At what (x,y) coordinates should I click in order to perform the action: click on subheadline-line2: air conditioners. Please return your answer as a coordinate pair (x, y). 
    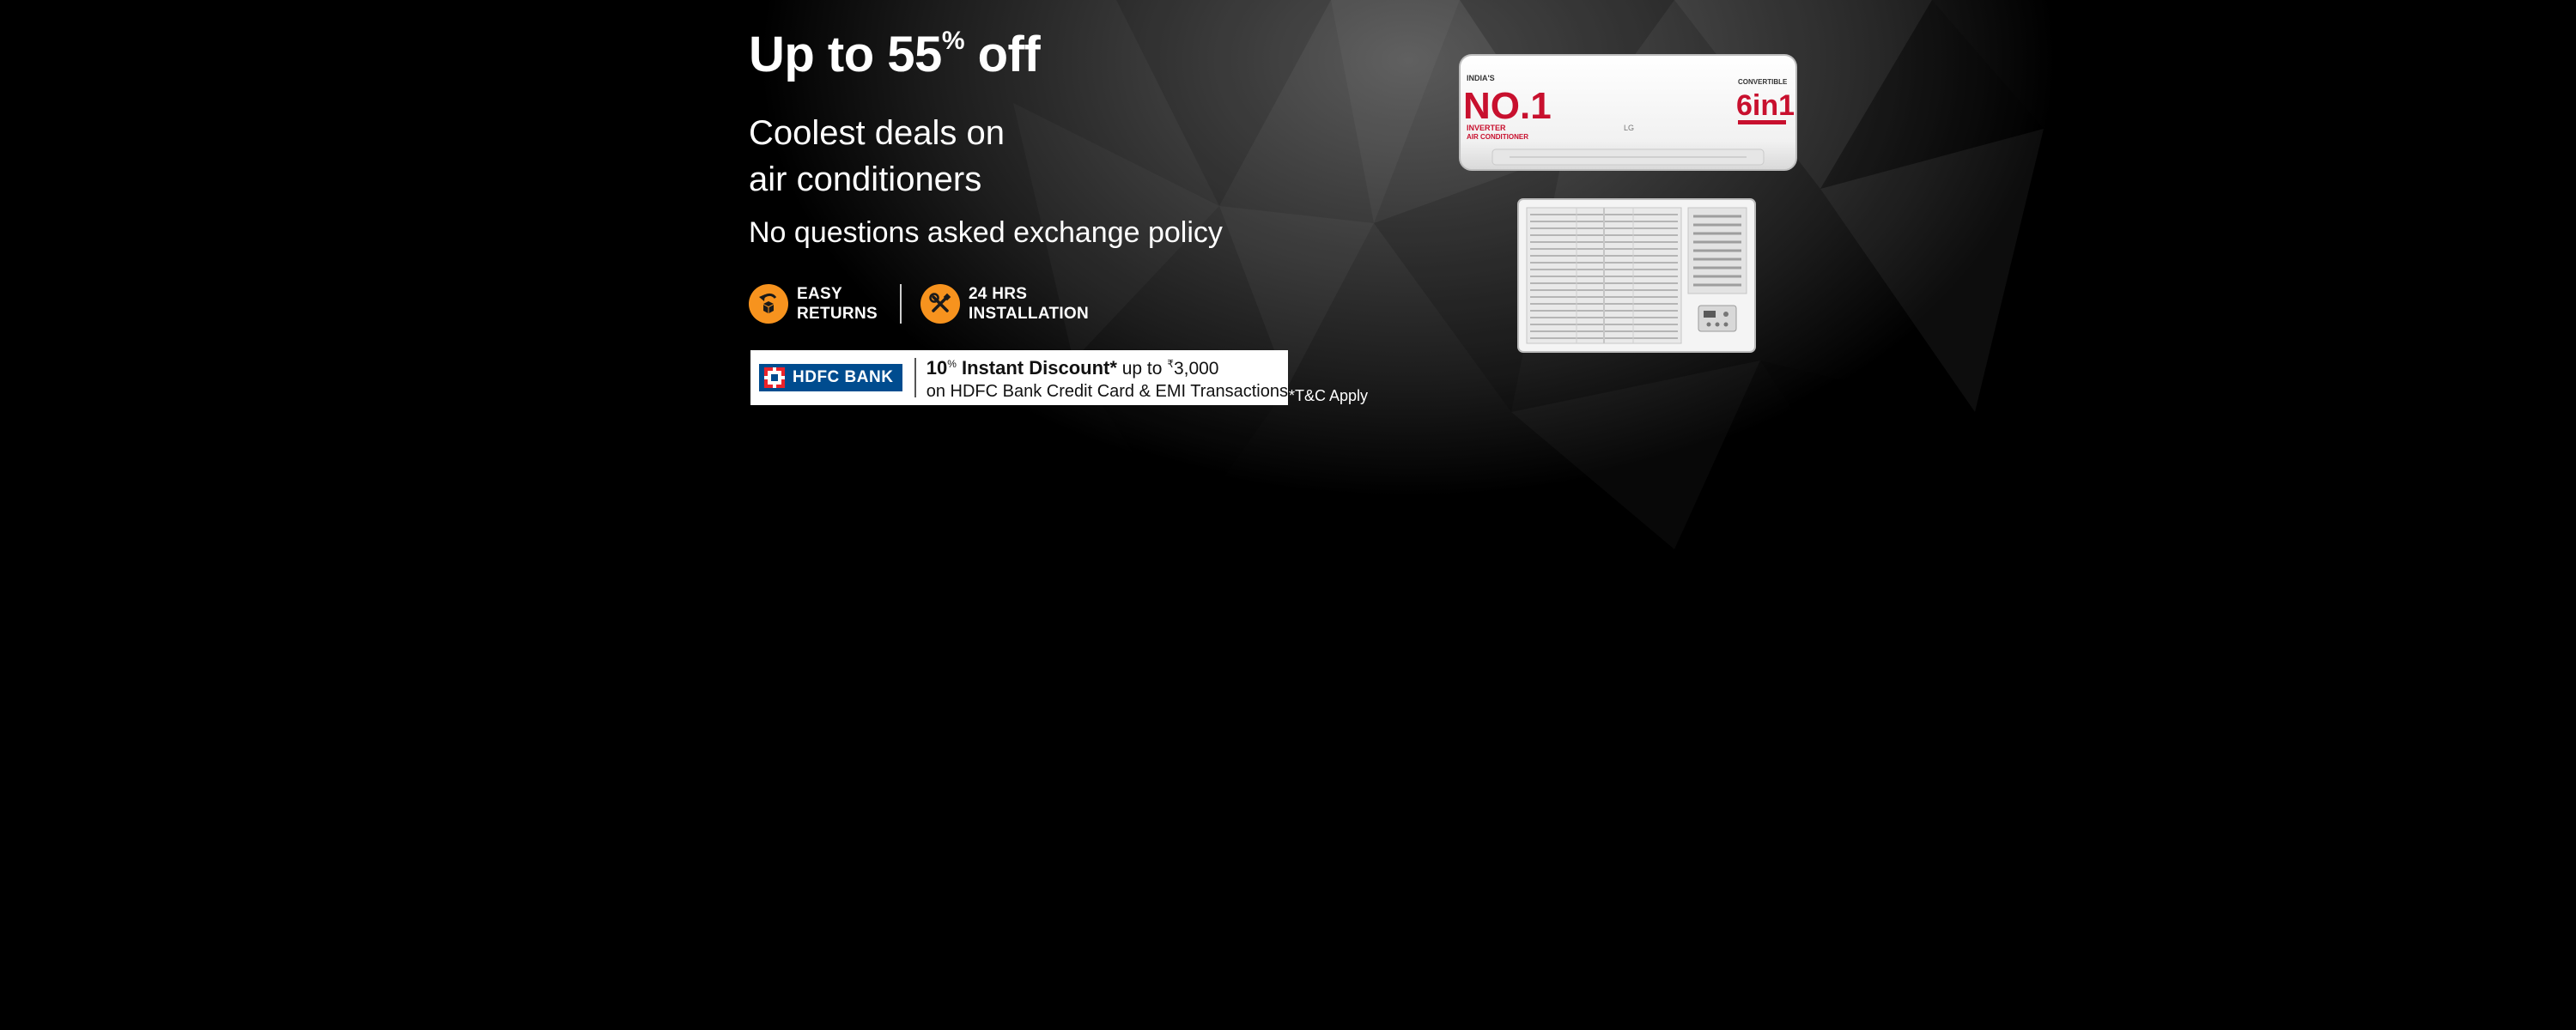
    Looking at the image, I should click on (865, 179).